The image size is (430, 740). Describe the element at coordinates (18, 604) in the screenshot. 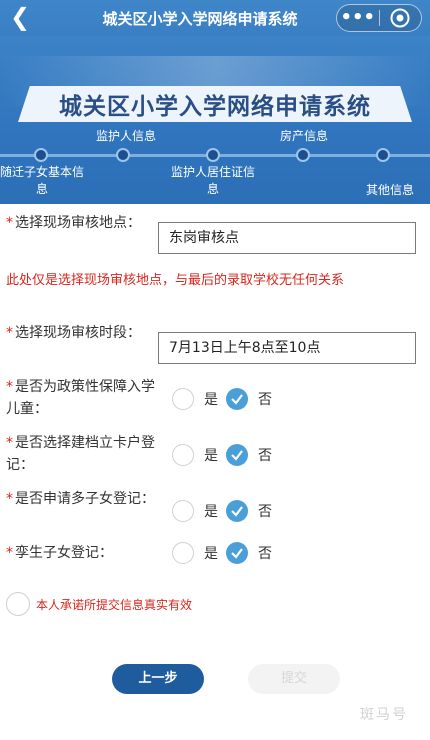

I see `agree-checkbox` at that location.